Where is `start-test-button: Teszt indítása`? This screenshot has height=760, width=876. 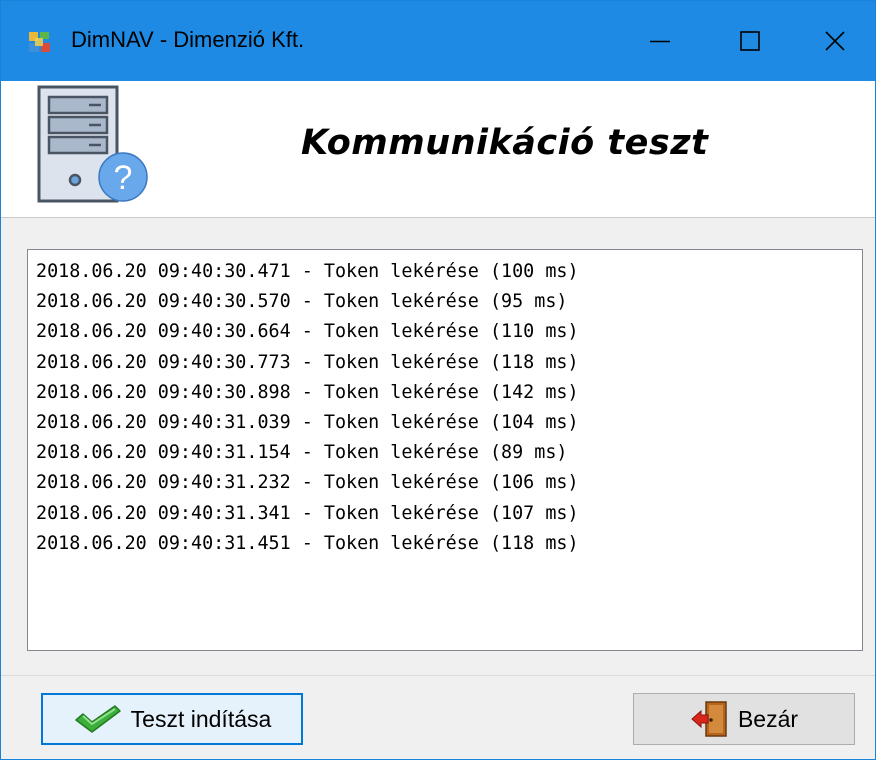 start-test-button: Teszt indítása is located at coordinates (172, 719).